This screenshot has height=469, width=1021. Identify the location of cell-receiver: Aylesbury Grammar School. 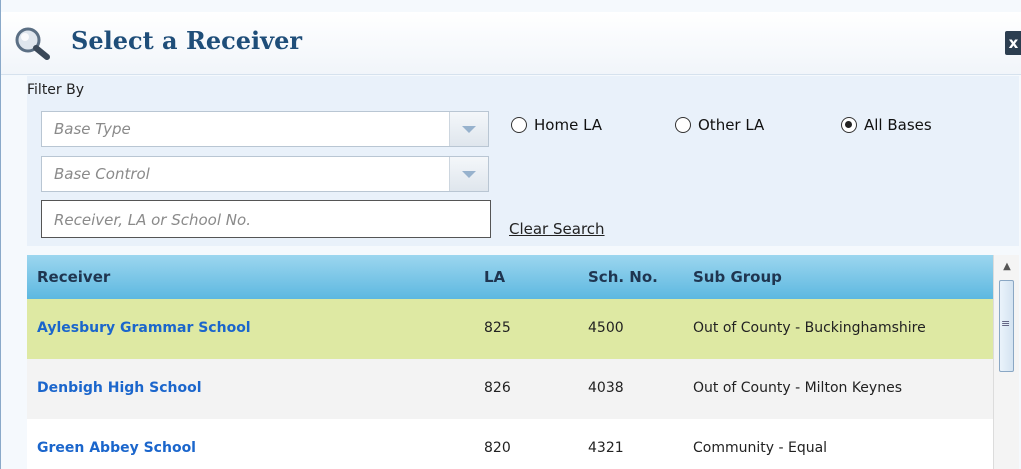
(144, 328).